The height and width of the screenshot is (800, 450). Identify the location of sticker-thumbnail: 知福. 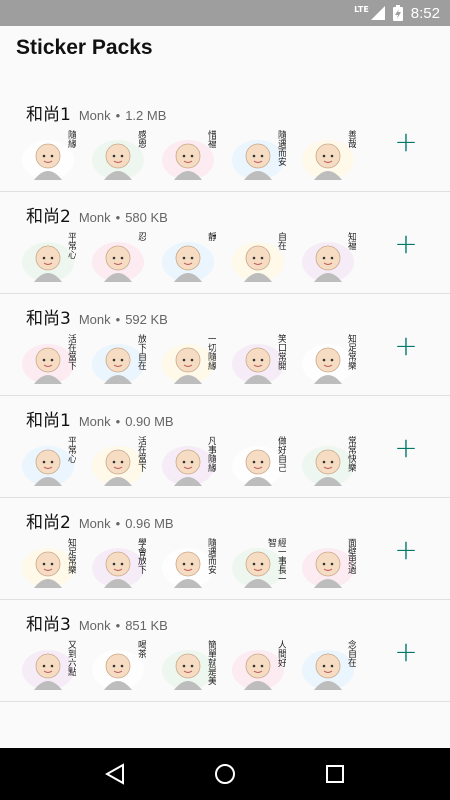
(328, 258).